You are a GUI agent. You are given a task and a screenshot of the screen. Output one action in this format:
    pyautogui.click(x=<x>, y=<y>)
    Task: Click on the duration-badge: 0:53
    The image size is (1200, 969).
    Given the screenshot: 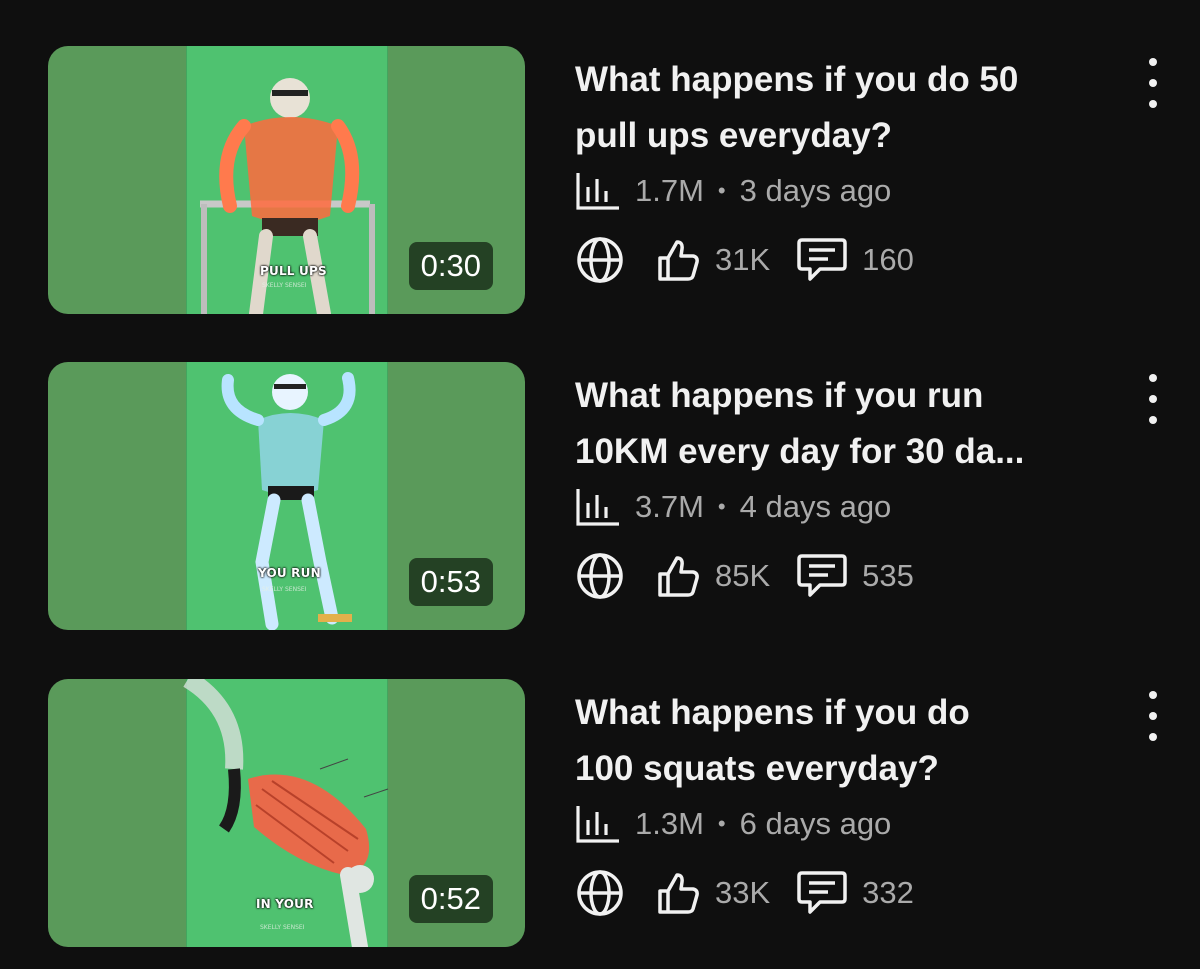 What is the action you would take?
    pyautogui.click(x=450, y=582)
    